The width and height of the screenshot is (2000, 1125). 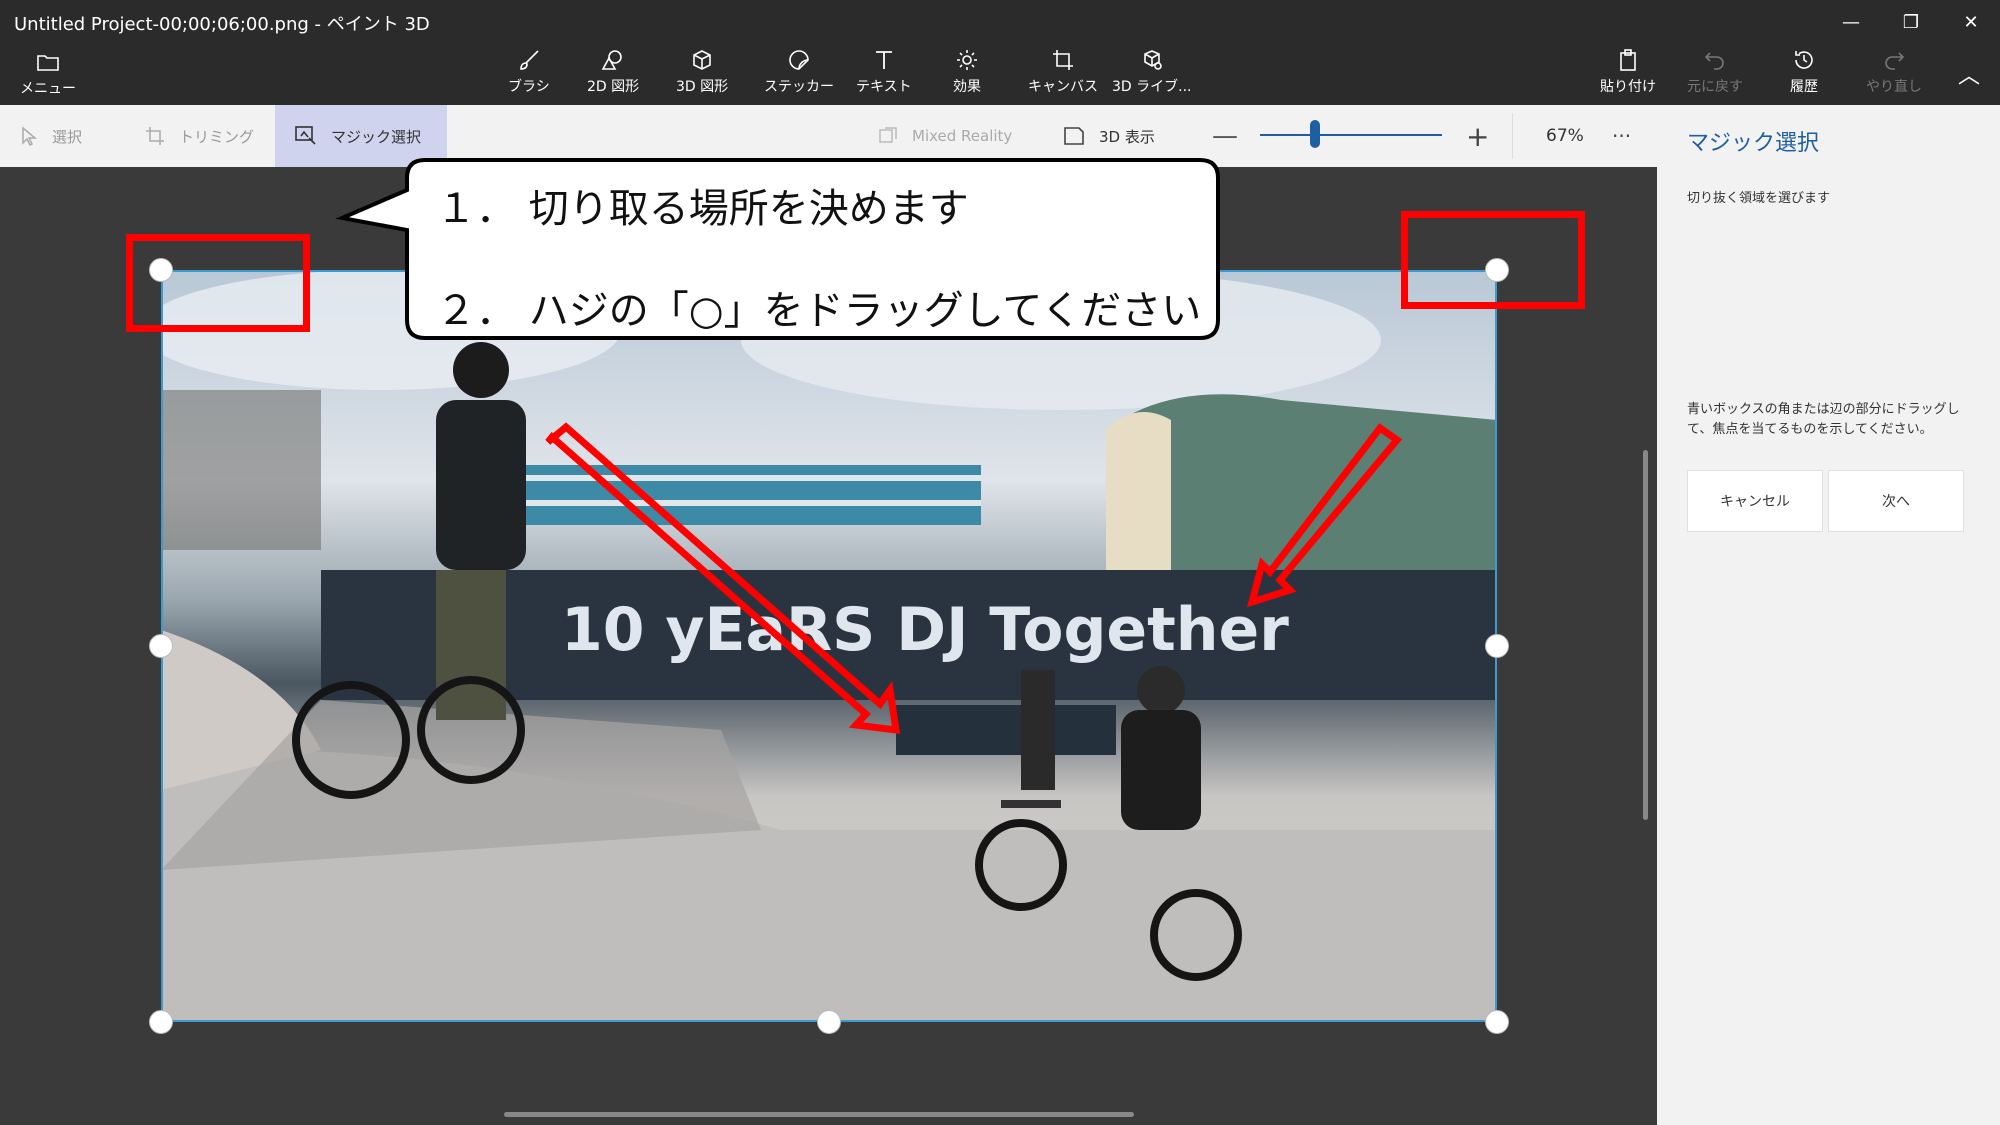 What do you see at coordinates (819, 311) in the screenshot?
I see `callout-line-2: ２． ハジの「○」をドラッグしてください` at bounding box center [819, 311].